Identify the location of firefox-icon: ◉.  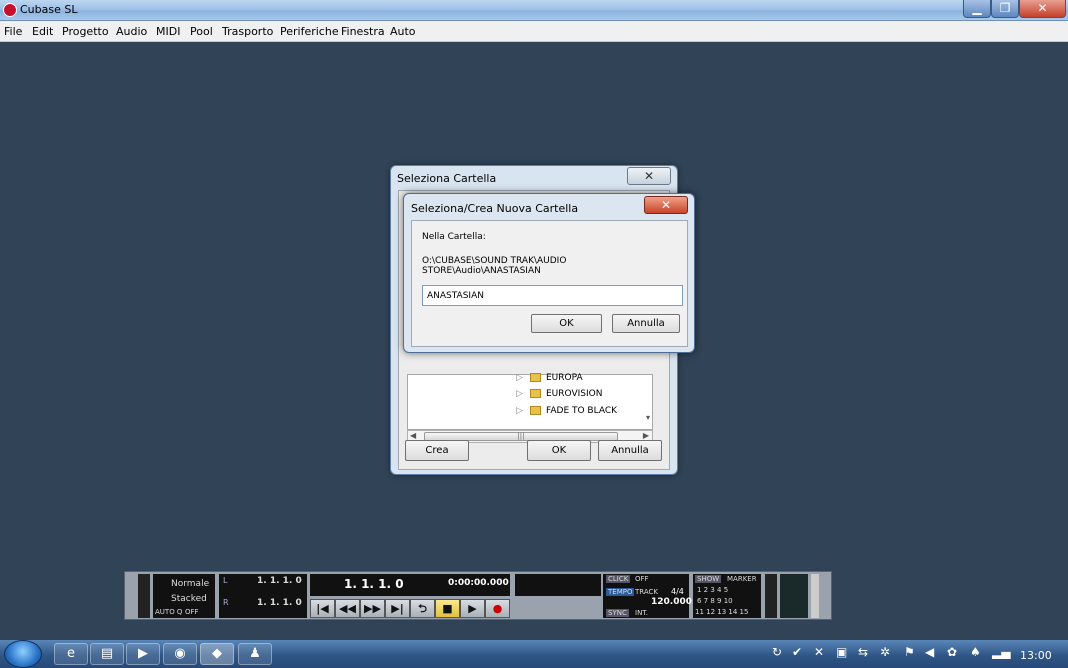
(180, 654).